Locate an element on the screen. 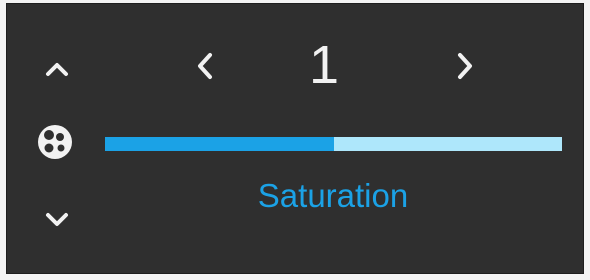  next-setting-button is located at coordinates (57, 220).